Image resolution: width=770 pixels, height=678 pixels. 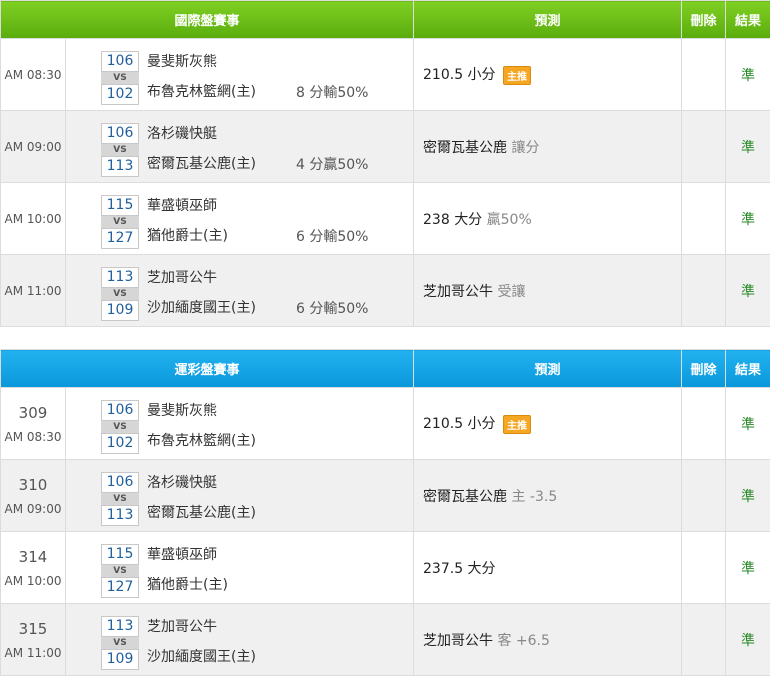 I want to click on prediction-detail: 主 -3.5, so click(x=534, y=496).